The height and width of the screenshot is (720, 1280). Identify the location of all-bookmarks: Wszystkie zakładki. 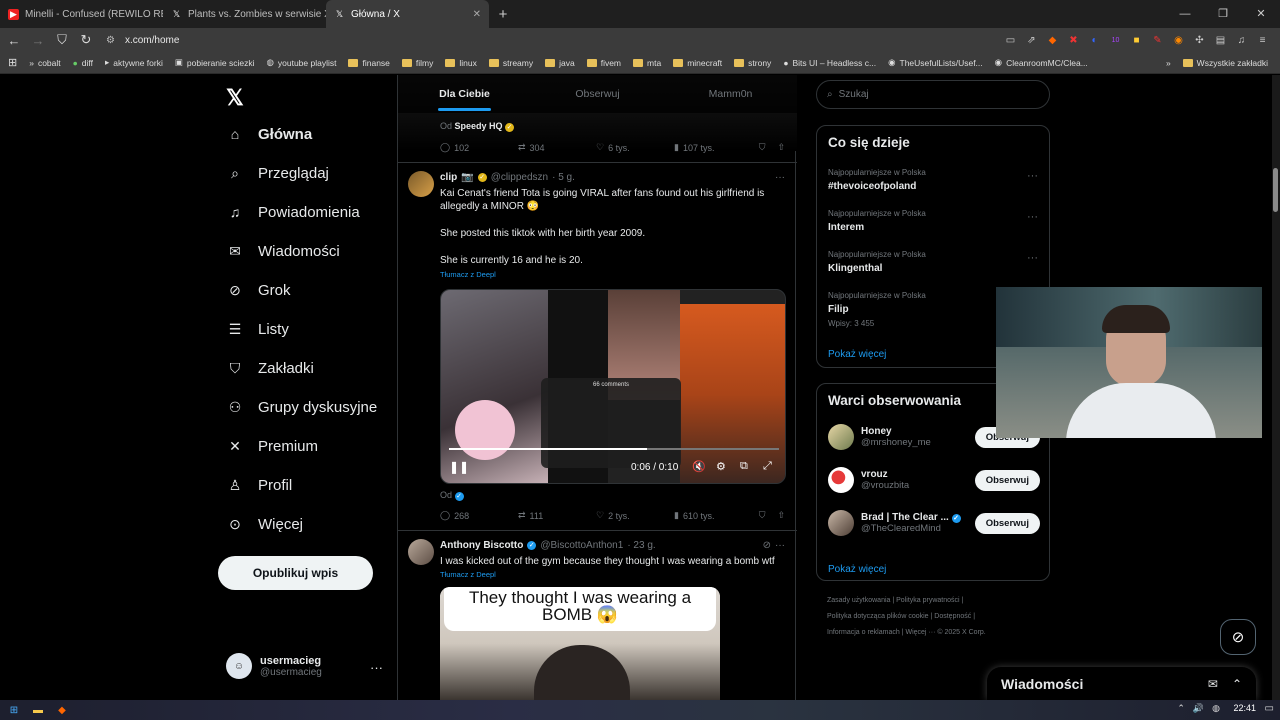
(1225, 63).